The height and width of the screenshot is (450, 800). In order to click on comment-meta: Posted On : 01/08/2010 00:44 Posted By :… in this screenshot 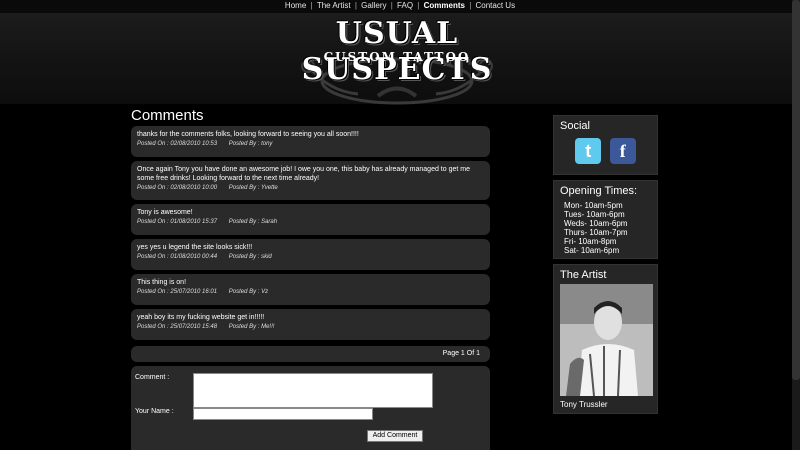, I will do `click(310, 257)`.